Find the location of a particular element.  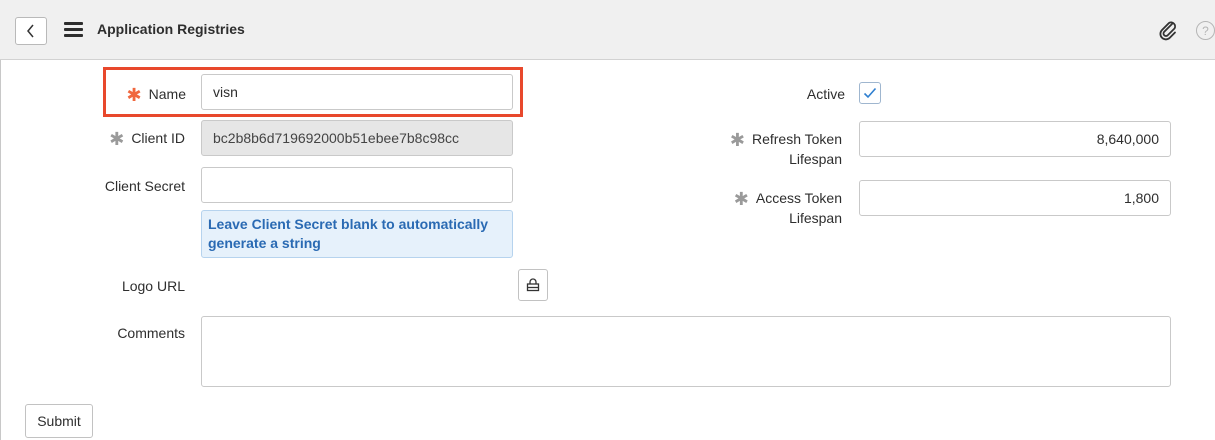

access-token-lifespan-input is located at coordinates (1015, 198).